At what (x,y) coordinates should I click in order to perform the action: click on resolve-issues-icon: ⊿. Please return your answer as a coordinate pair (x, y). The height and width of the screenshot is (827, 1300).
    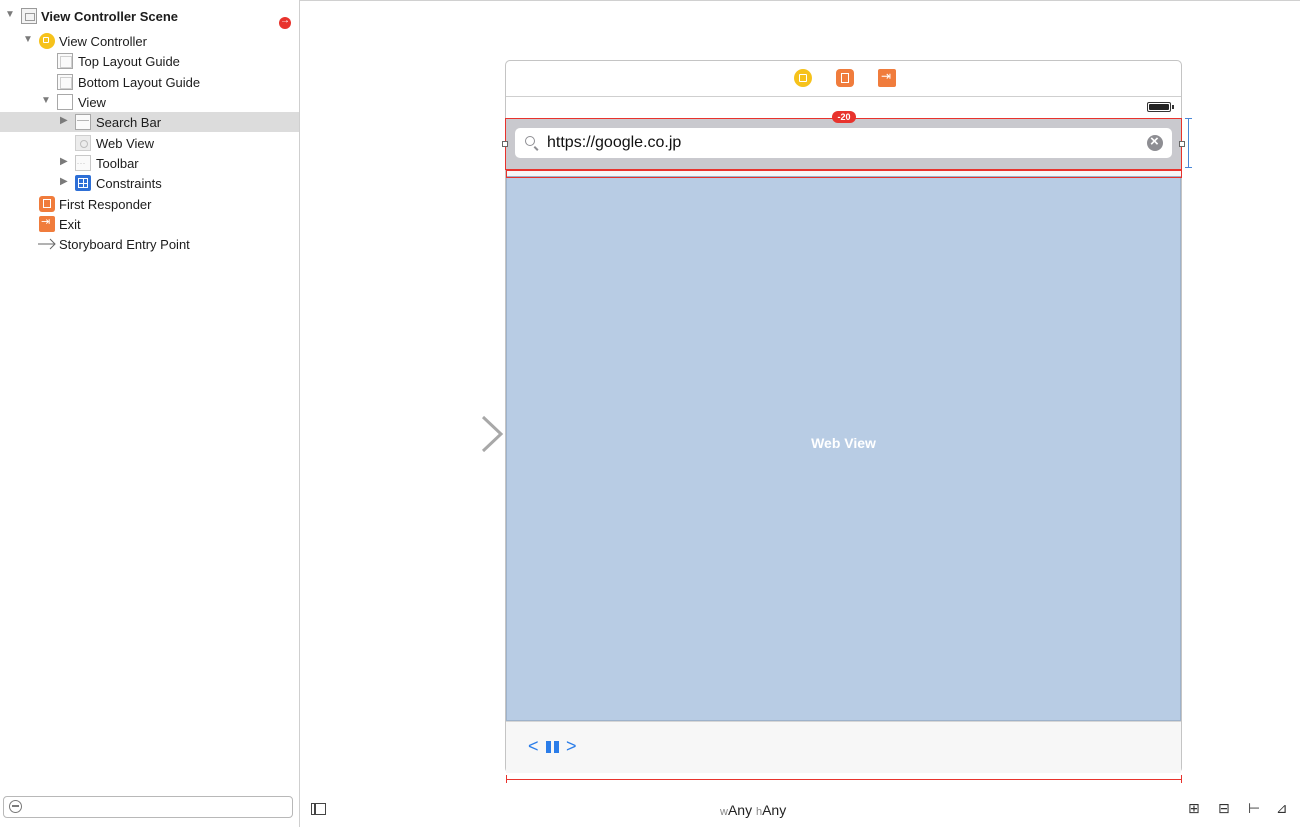
    Looking at the image, I should click on (1282, 809).